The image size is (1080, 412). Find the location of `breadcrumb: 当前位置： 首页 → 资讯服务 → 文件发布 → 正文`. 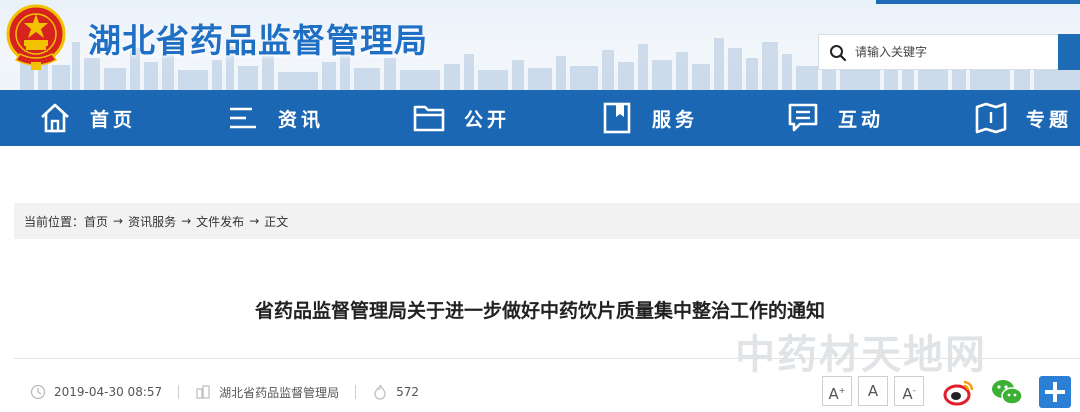

breadcrumb: 当前位置： 首页 → 资讯服务 → 文件发布 → 正文 is located at coordinates (547, 221).